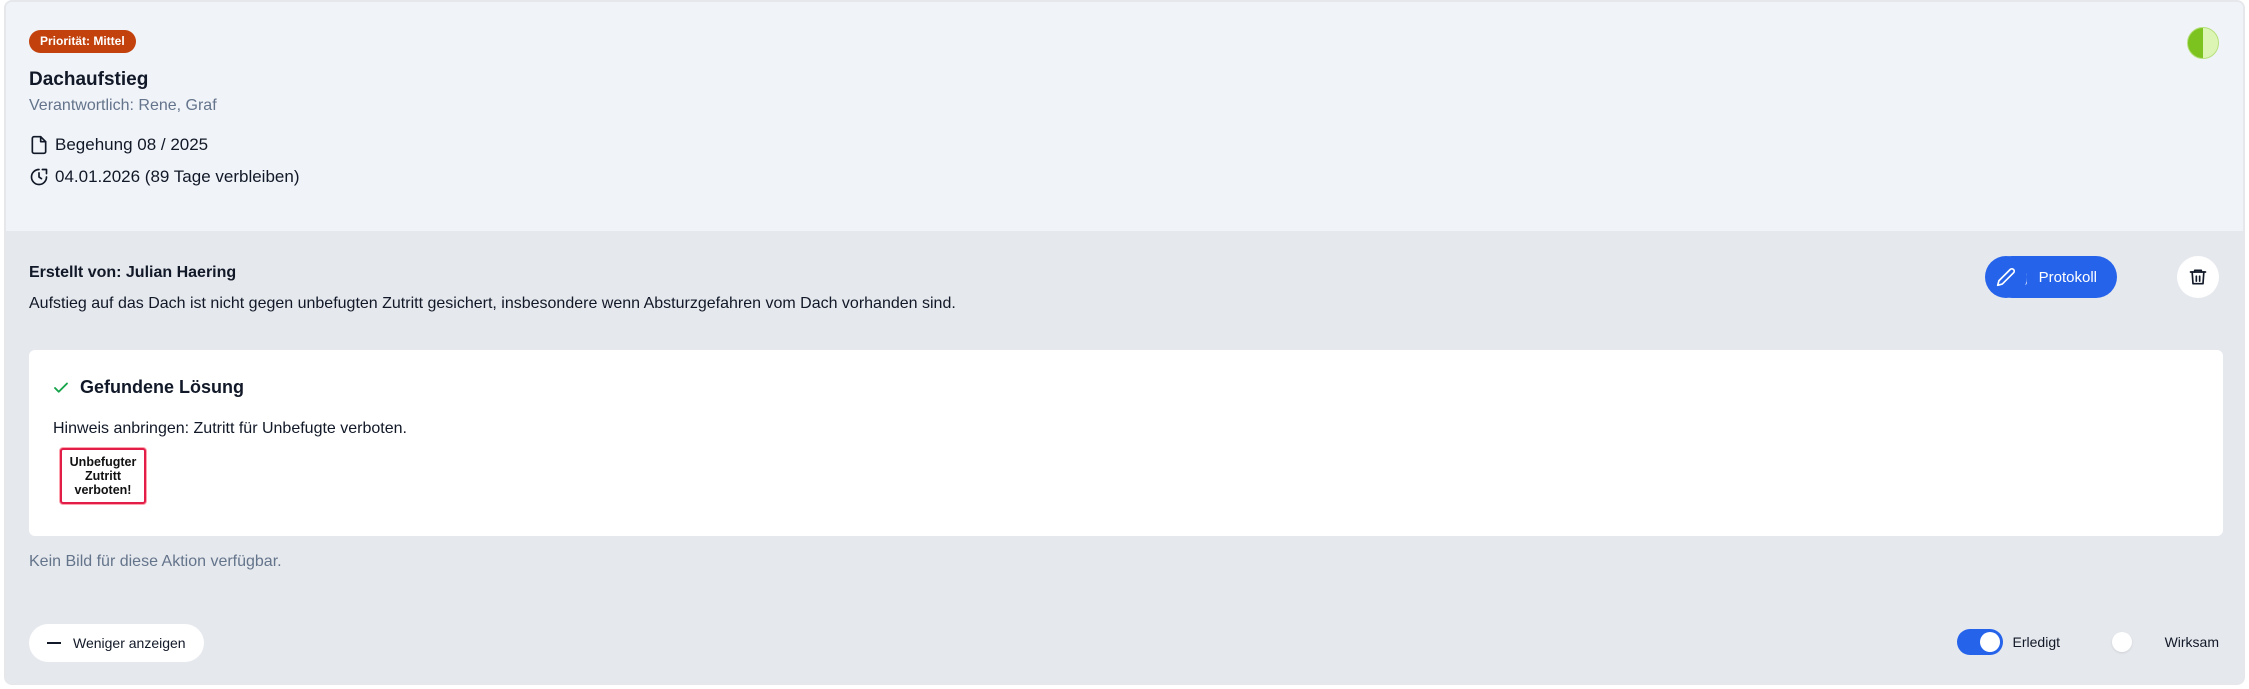 This screenshot has height=689, width=2249. I want to click on sign-line: Zutritt, so click(103, 476).